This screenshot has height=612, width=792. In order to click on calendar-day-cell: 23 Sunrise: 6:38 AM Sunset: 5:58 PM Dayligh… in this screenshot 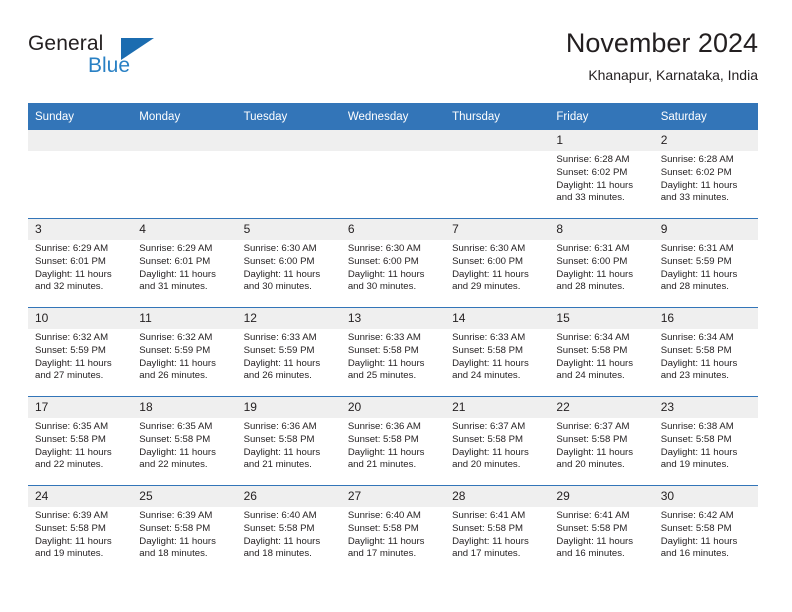, I will do `click(705, 441)`.